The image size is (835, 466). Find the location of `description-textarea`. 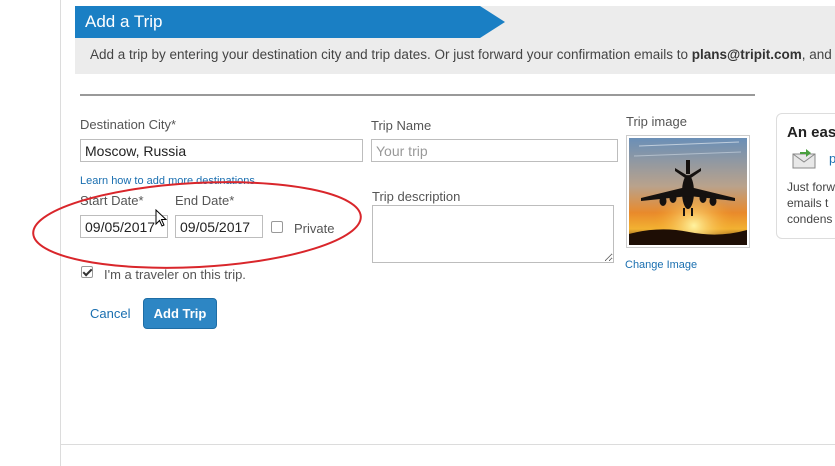

description-textarea is located at coordinates (493, 234).